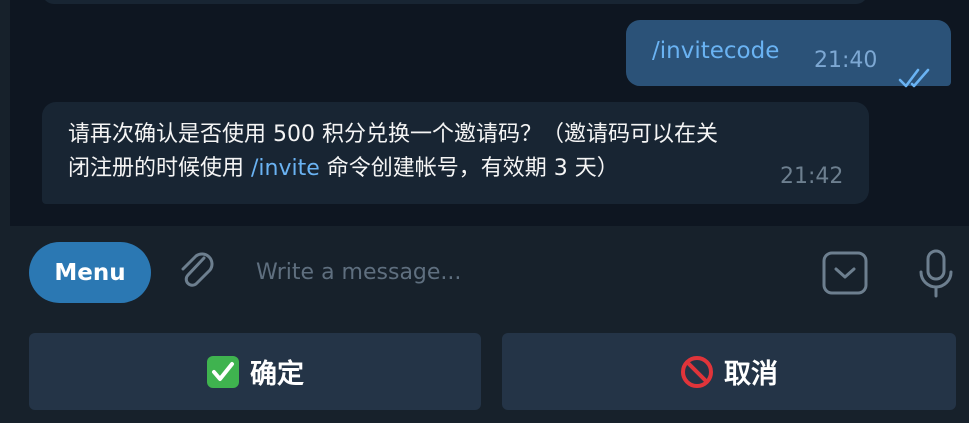  I want to click on sticker-icon, so click(845, 273).